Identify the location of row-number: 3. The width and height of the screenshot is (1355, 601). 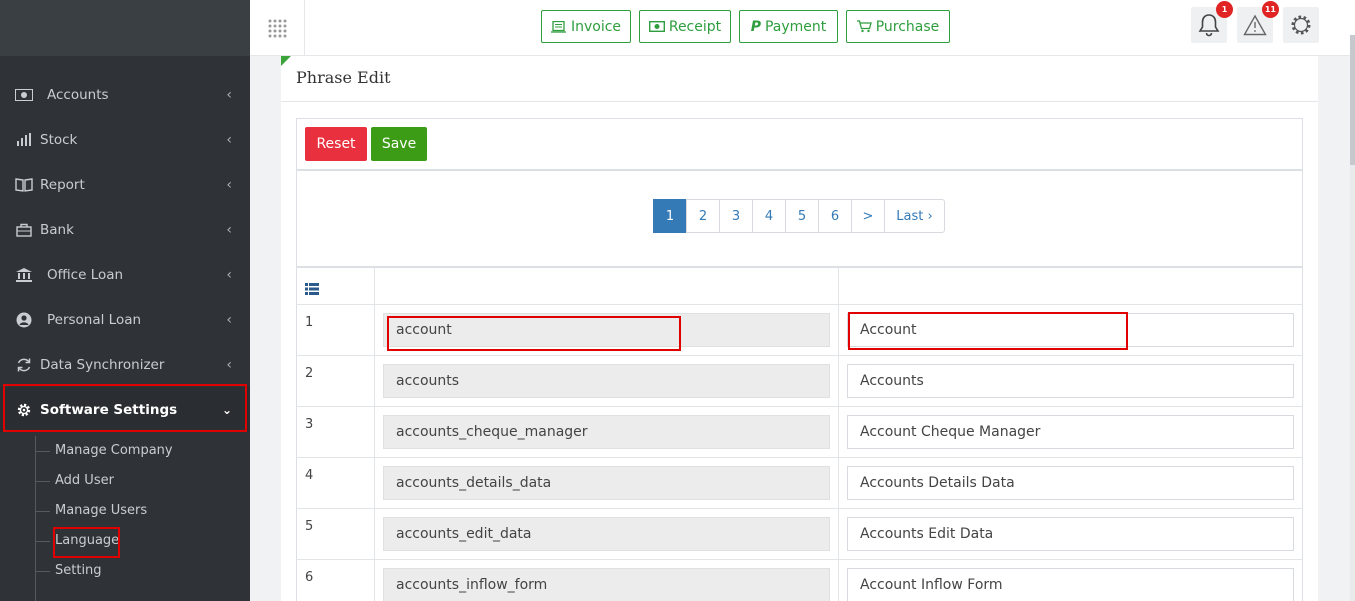
(309, 424).